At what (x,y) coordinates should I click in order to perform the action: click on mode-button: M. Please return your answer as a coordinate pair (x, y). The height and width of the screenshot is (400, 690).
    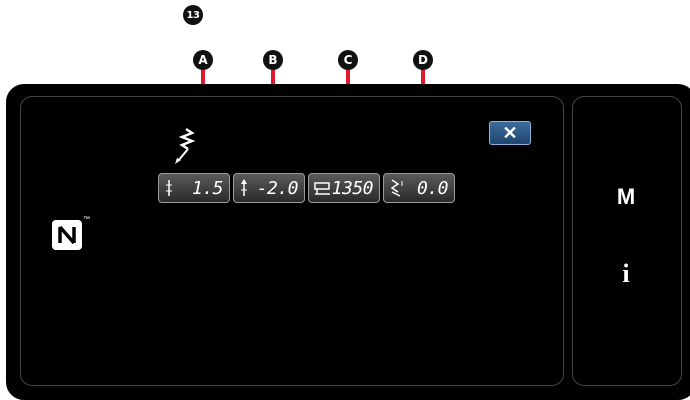
    Looking at the image, I should click on (626, 197).